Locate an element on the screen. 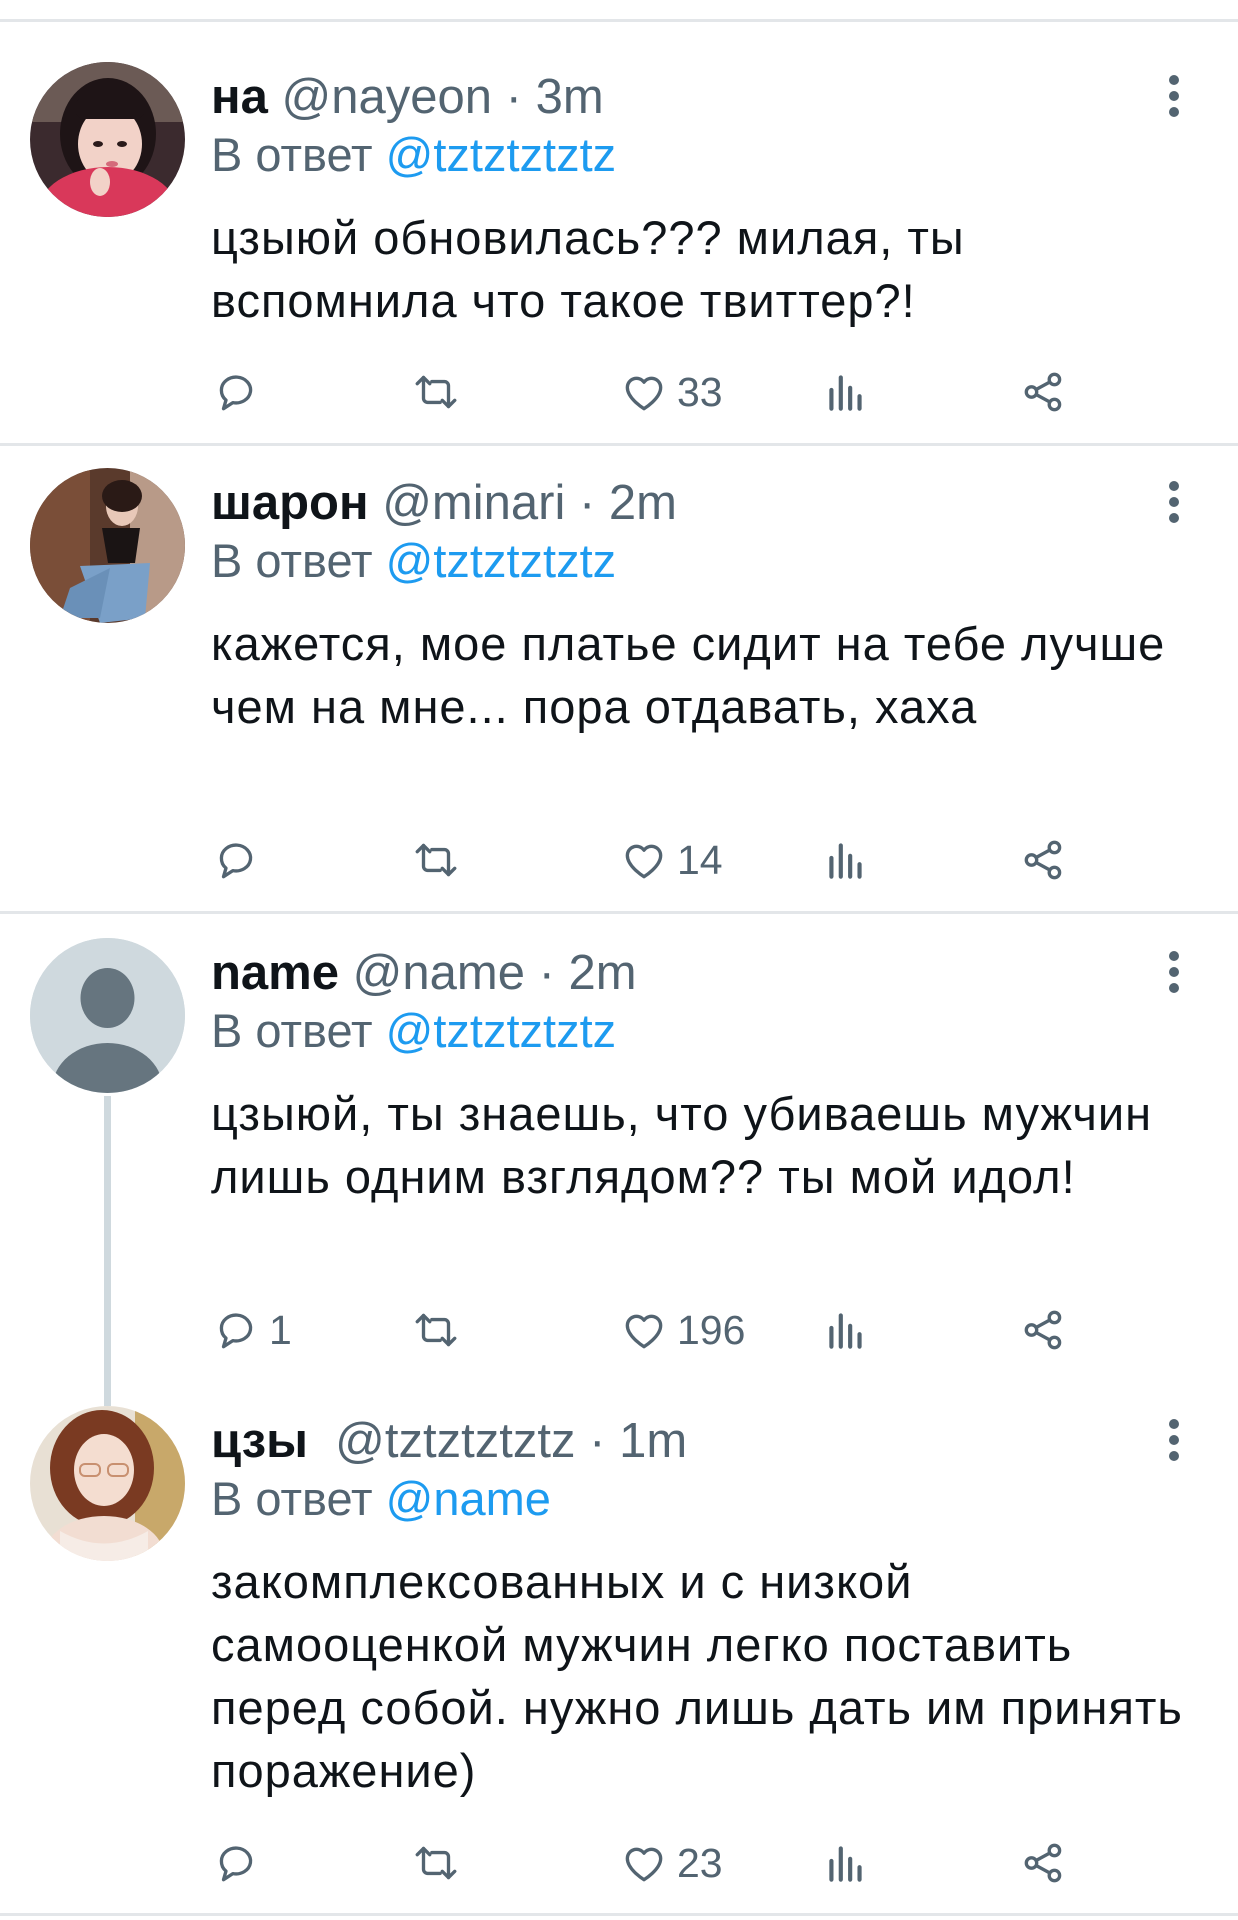  display-name: на is located at coordinates (239, 97).